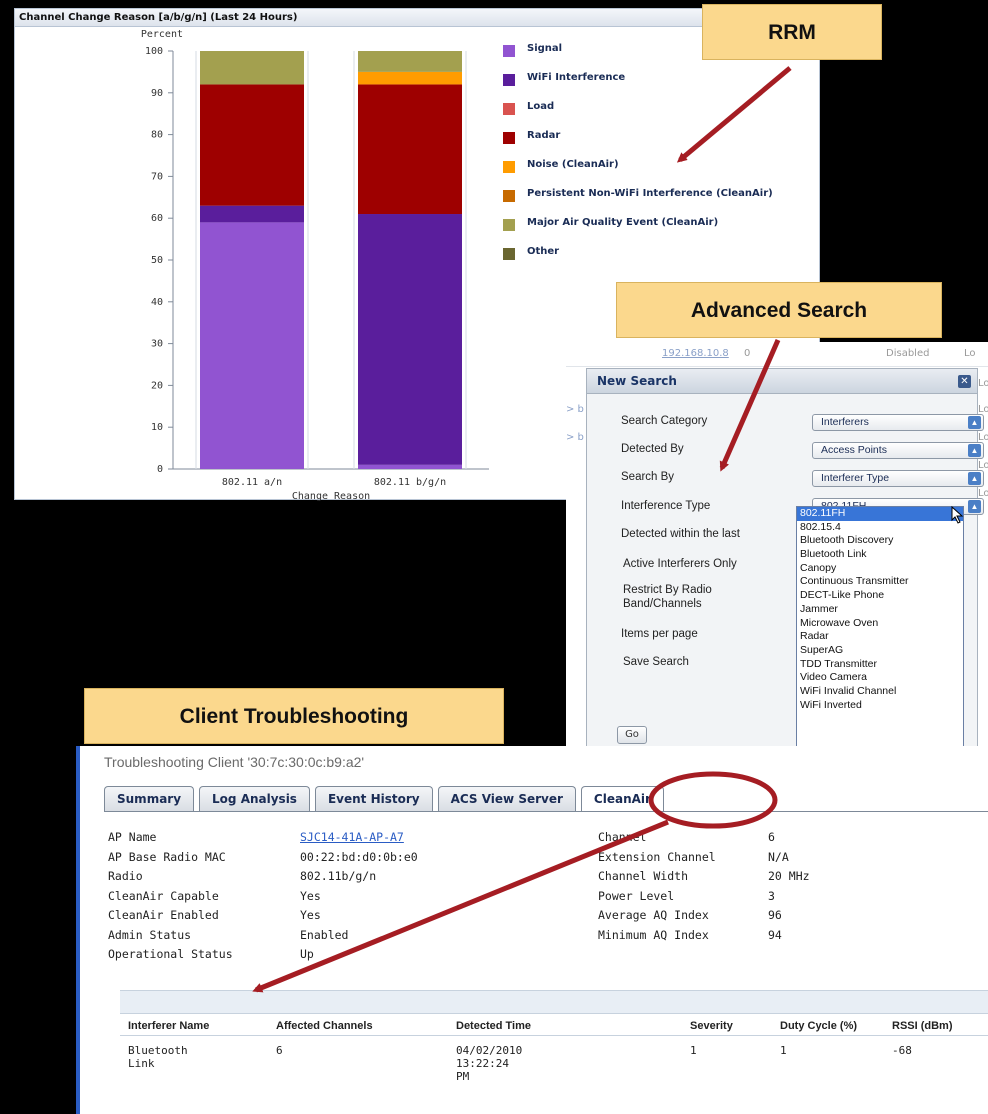  I want to click on y-tick-label: 90, so click(157, 93).